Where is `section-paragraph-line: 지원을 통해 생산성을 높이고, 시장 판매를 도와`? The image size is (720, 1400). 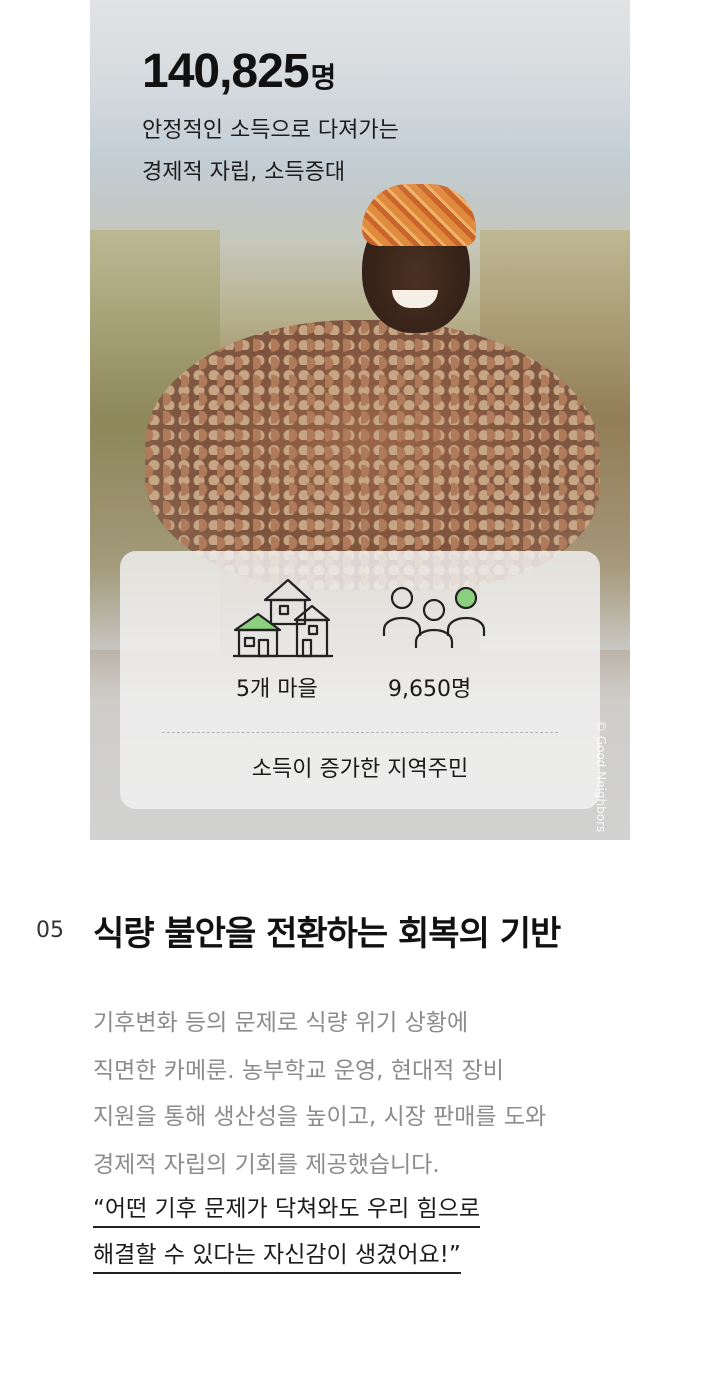
section-paragraph-line: 지원을 통해 생산성을 높이고, 시장 판매를 도와 is located at coordinates (320, 1117).